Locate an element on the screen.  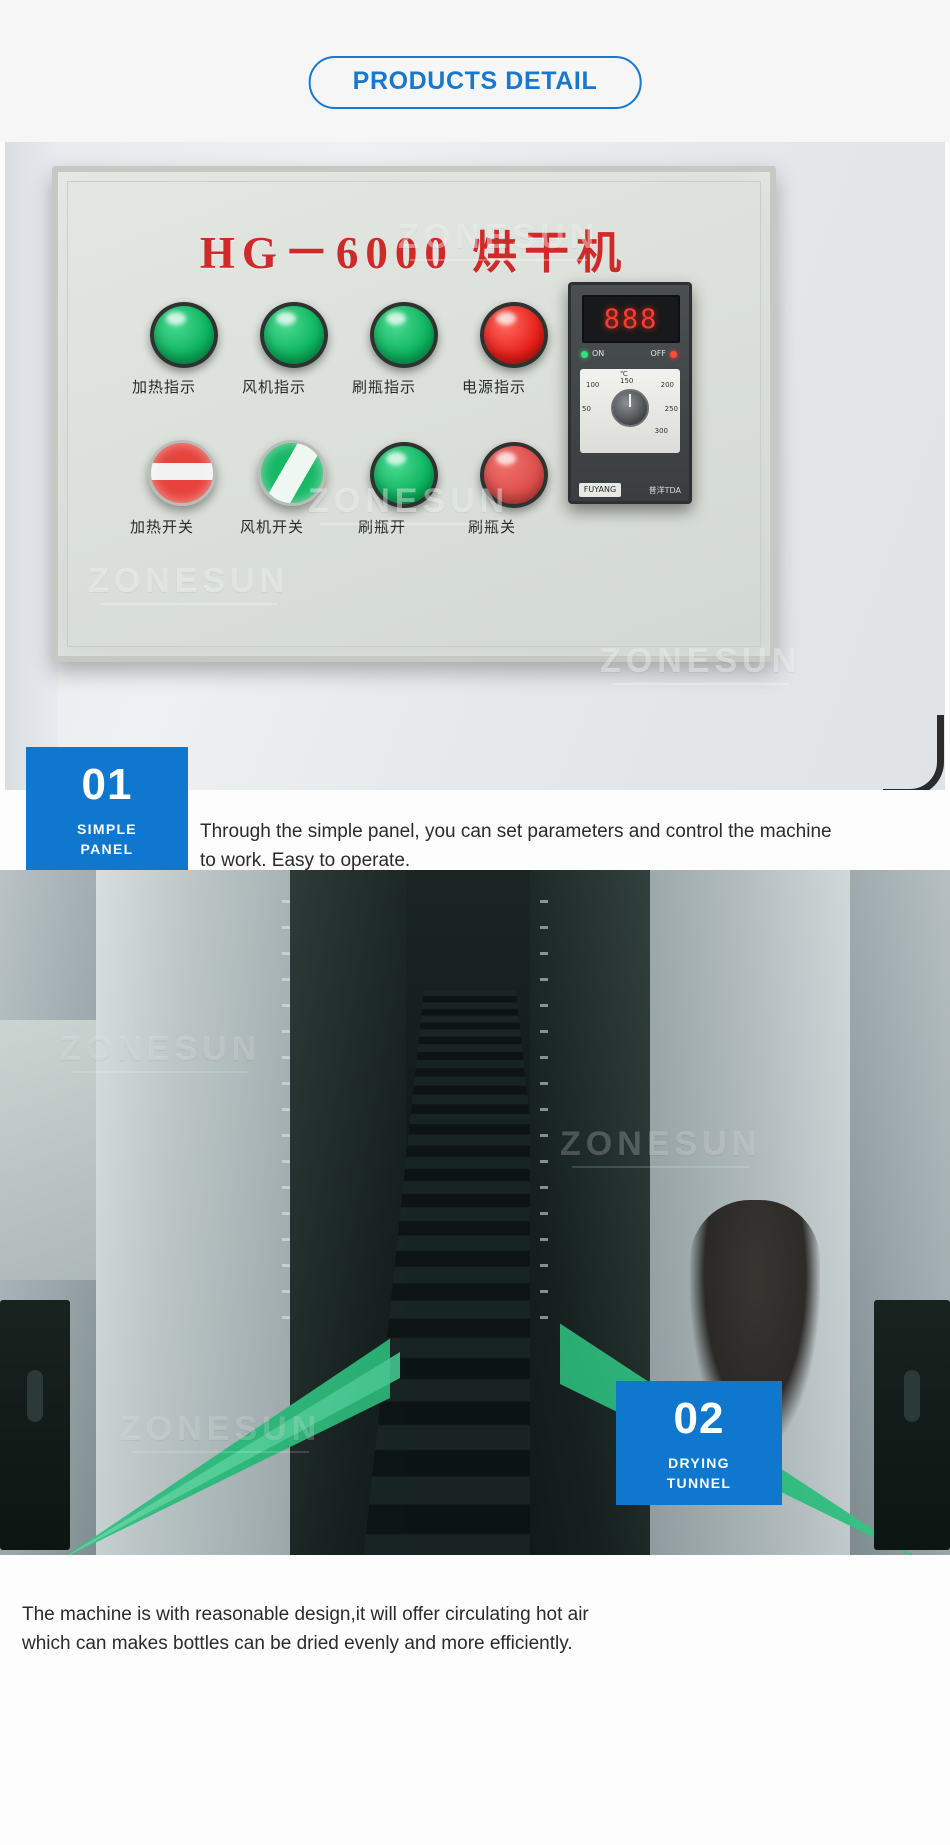
page-title-badge: PRODUCTS DETAIL is located at coordinates (475, 82).